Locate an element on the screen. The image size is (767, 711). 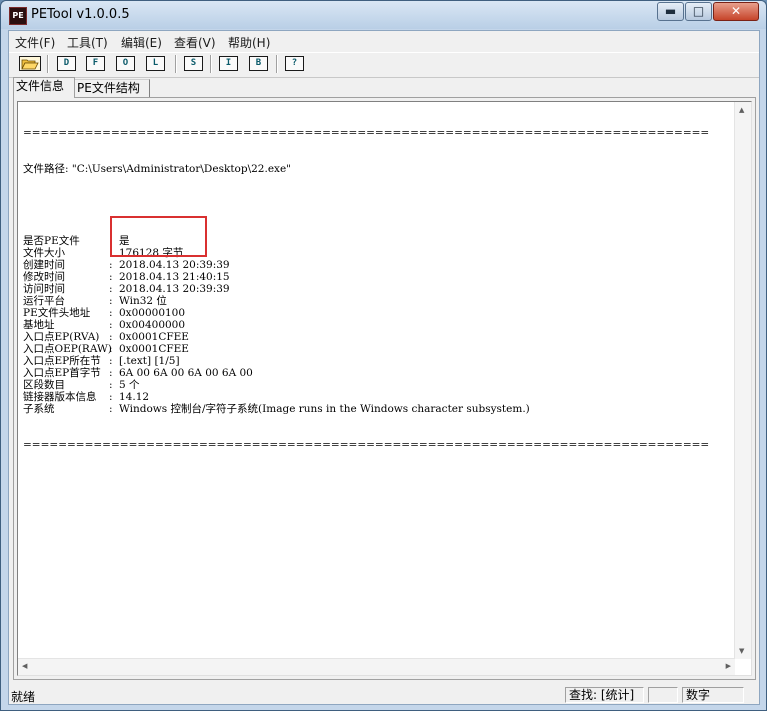
info-row: 创建时间:2018.04.13 20:39:39 is located at coordinates (378, 265).